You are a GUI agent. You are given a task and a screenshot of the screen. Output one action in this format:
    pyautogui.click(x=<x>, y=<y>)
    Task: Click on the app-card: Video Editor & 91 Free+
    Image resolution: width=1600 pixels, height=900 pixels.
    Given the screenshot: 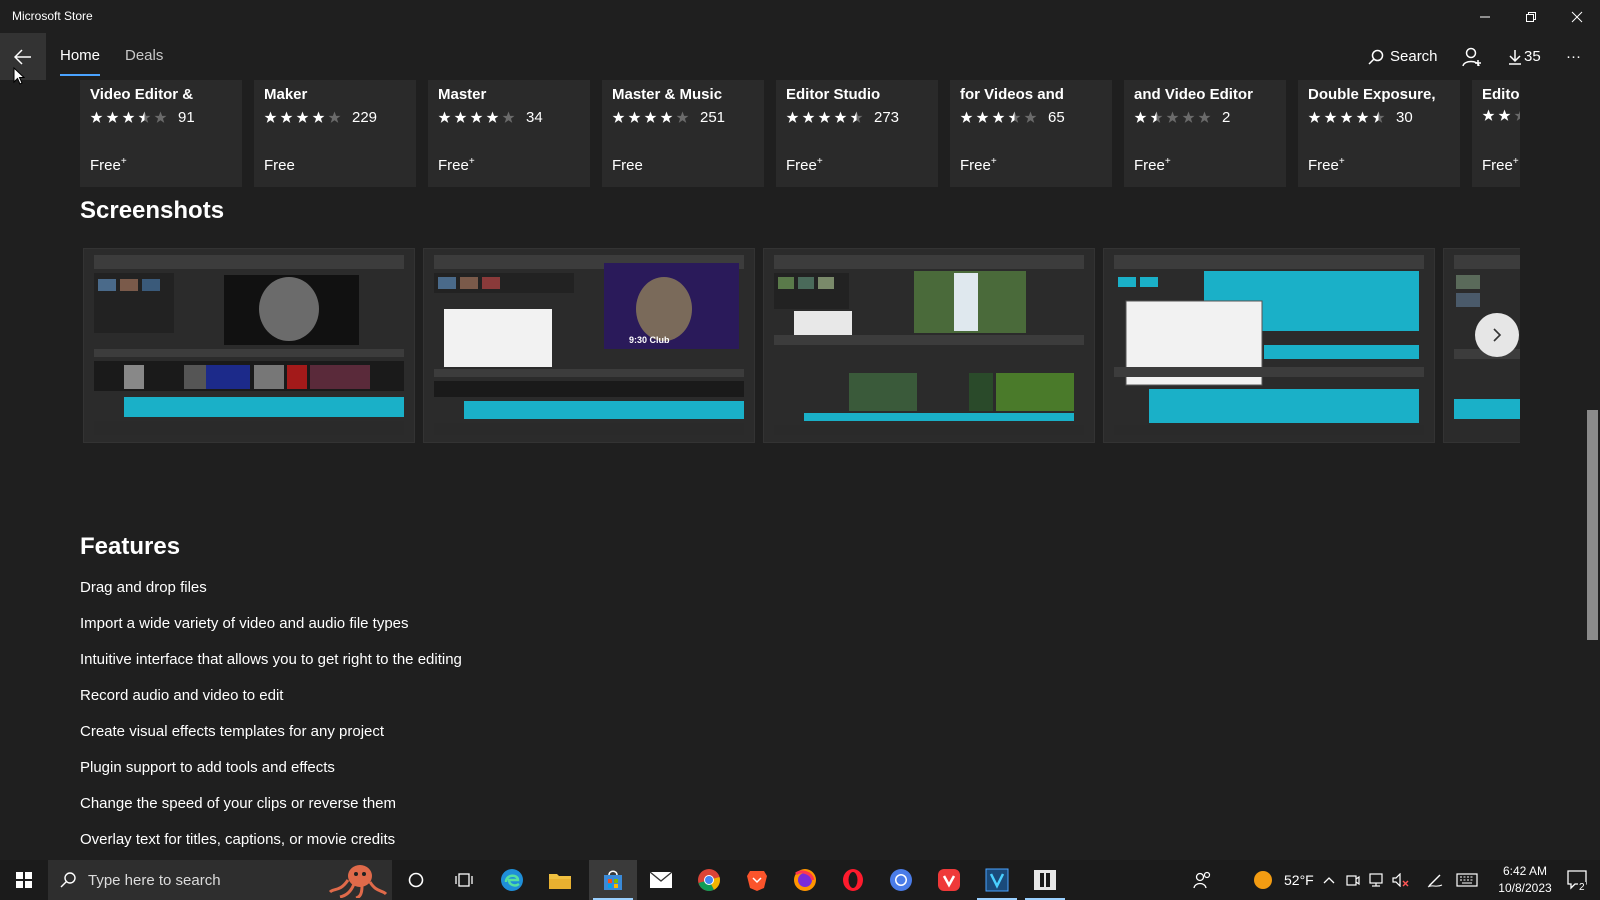 What is the action you would take?
    pyautogui.click(x=161, y=133)
    